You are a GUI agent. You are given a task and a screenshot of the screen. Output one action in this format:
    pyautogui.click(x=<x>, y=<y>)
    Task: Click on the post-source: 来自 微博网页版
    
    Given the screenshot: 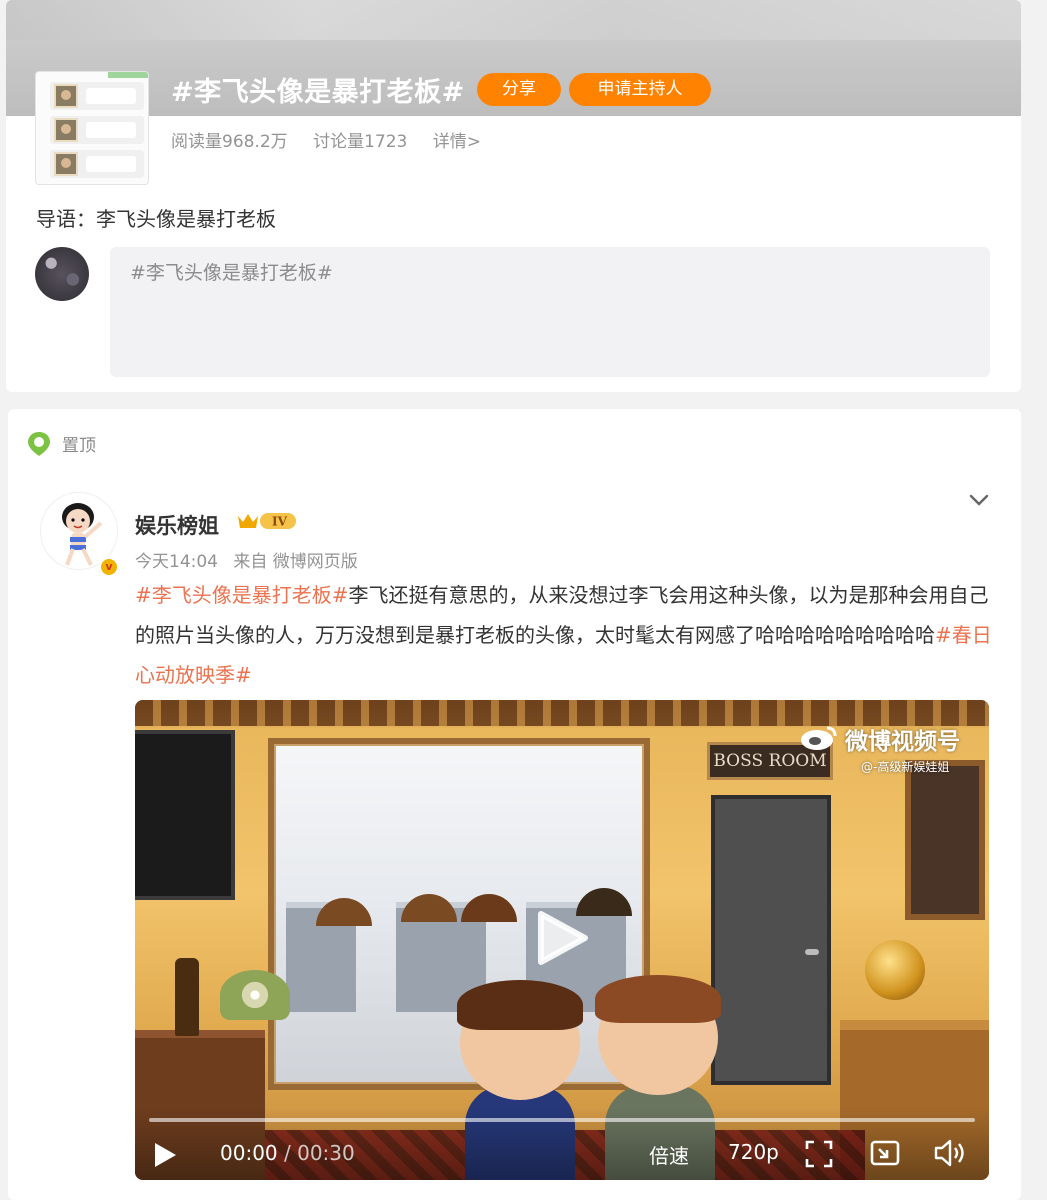 What is the action you would take?
    pyautogui.click(x=295, y=562)
    